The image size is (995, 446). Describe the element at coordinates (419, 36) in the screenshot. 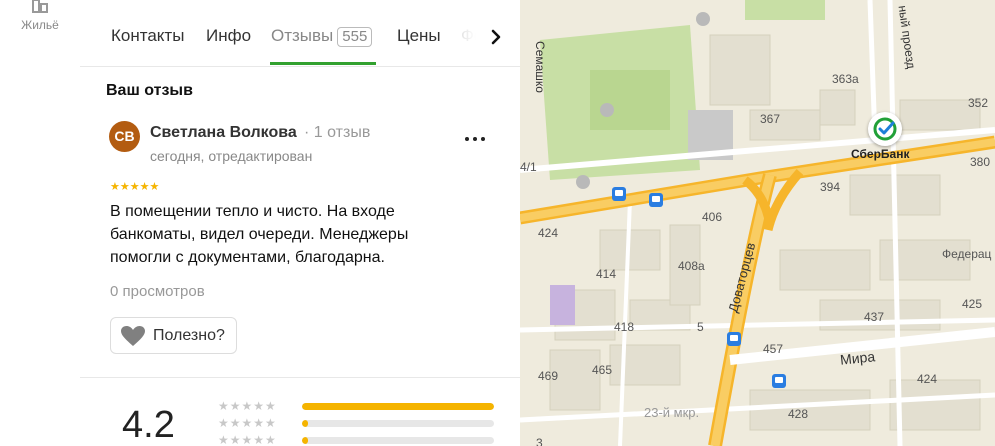

I see `tab-prices: Цены` at that location.